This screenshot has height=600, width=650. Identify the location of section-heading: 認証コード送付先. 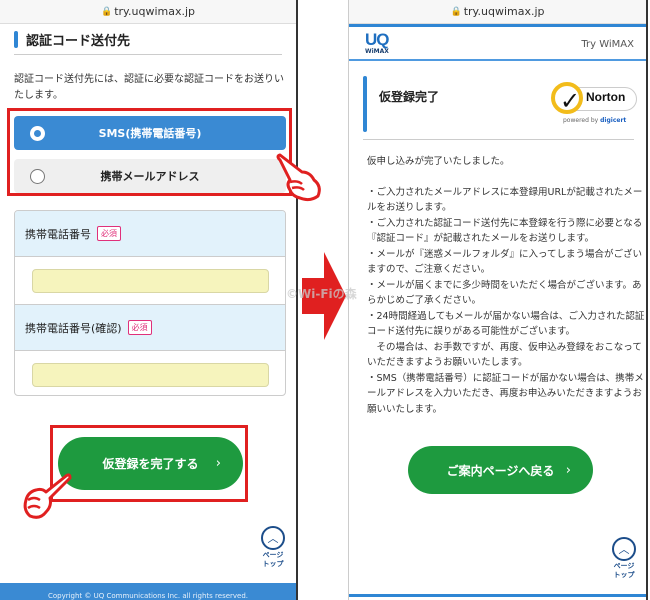
(72, 39).